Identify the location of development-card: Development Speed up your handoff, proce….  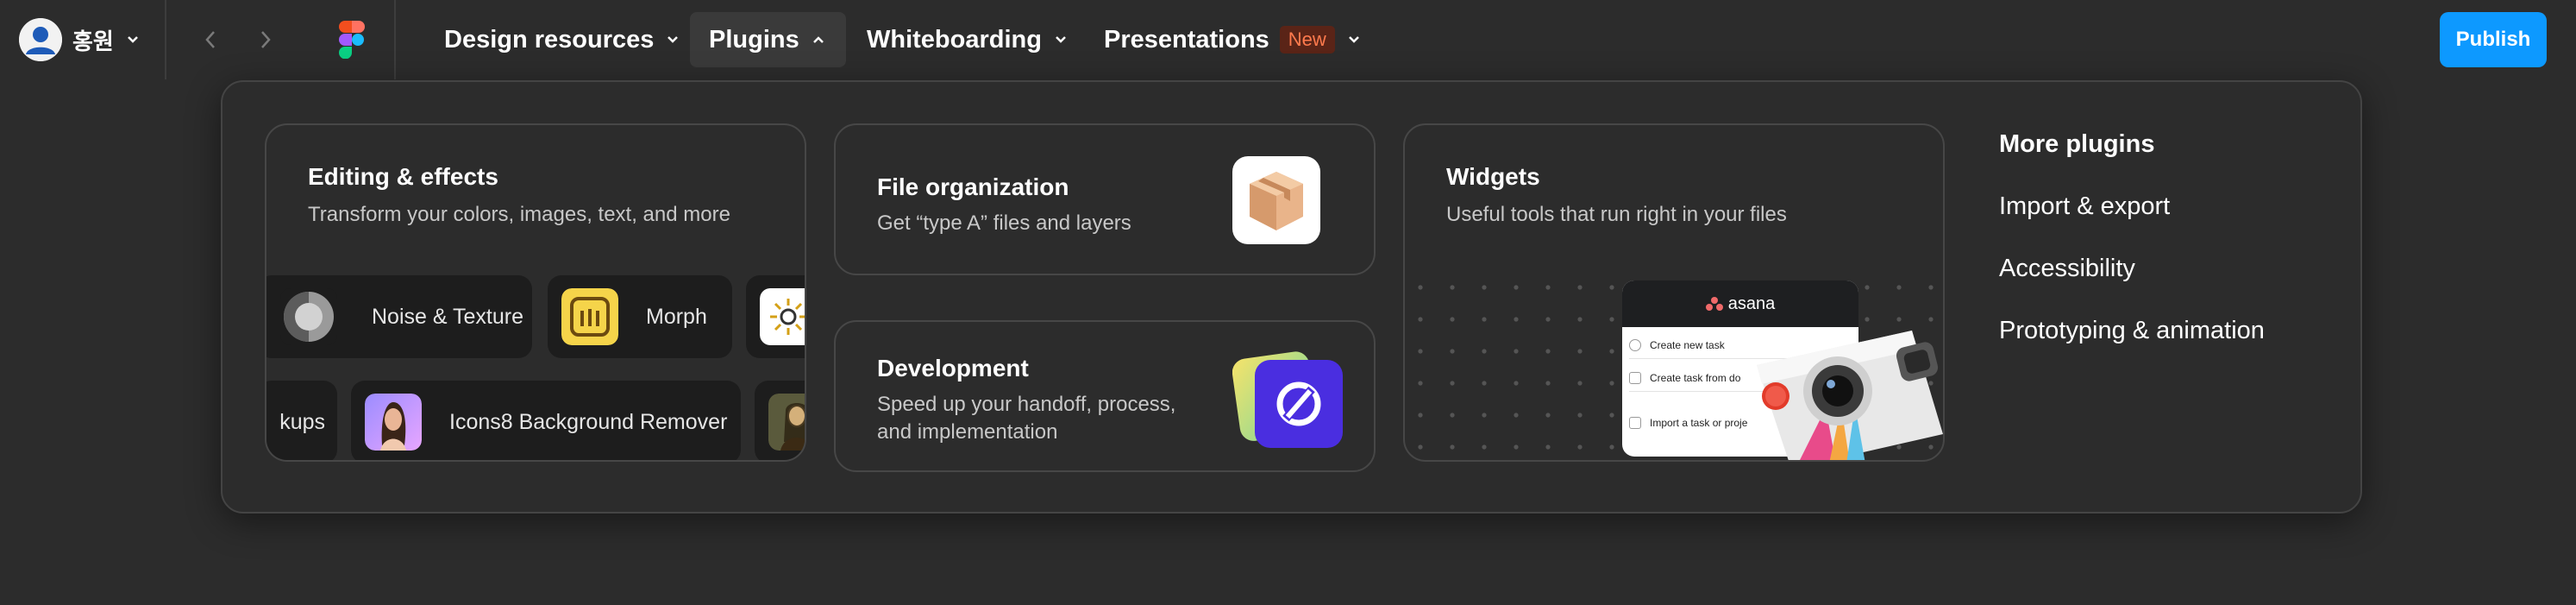
(1105, 396).